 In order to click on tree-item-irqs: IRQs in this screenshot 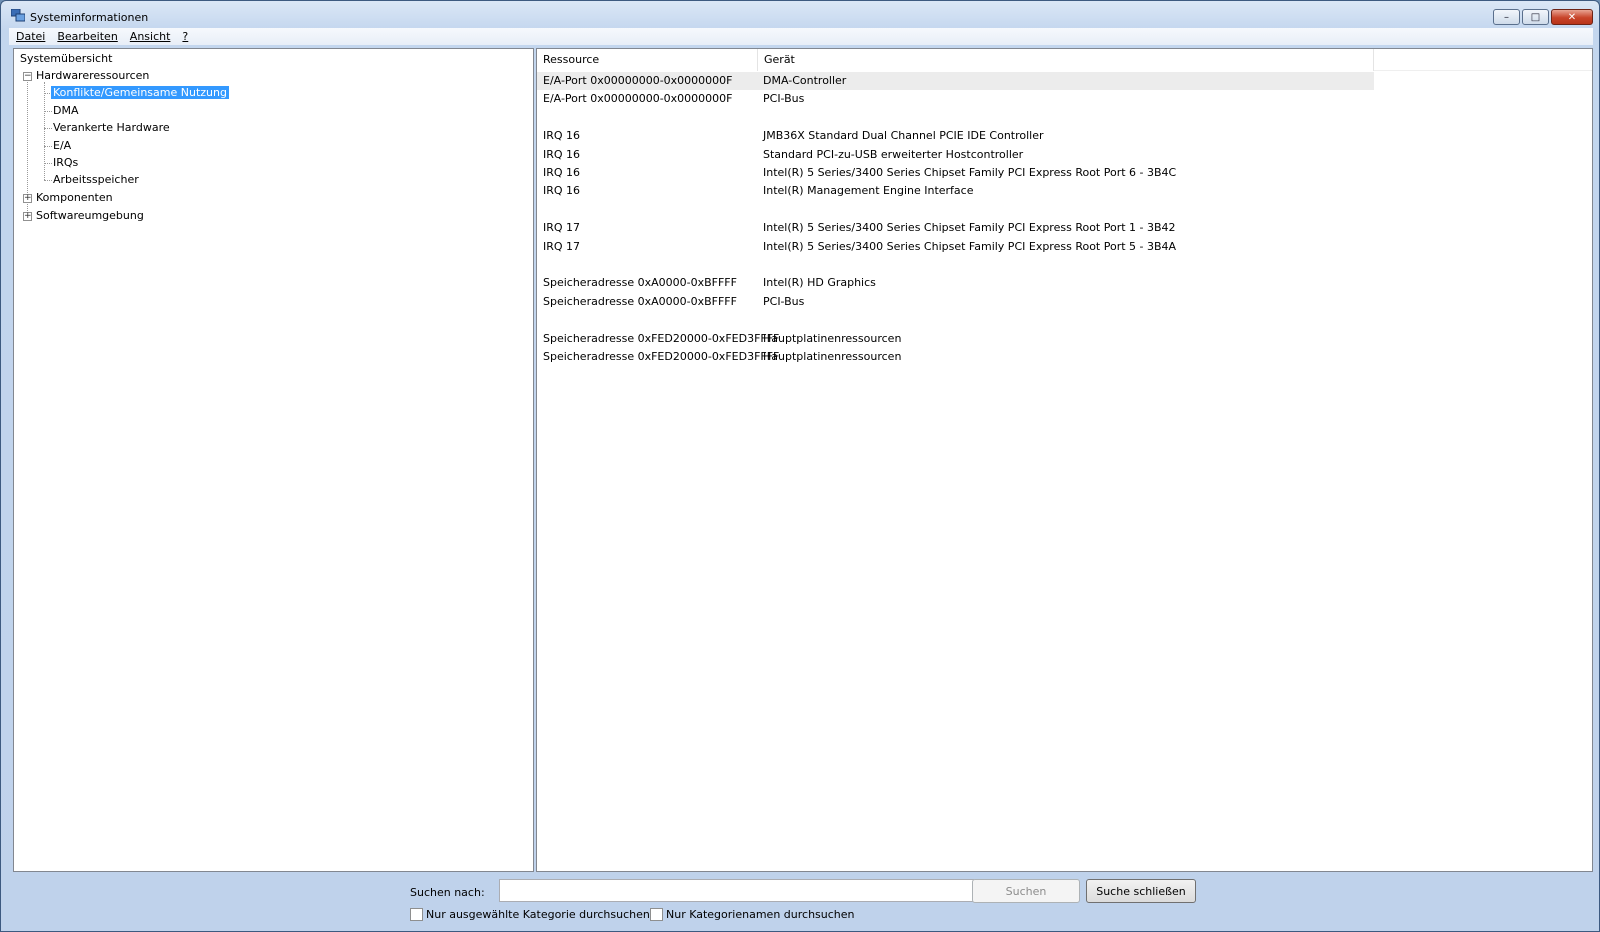, I will do `click(65, 163)`.